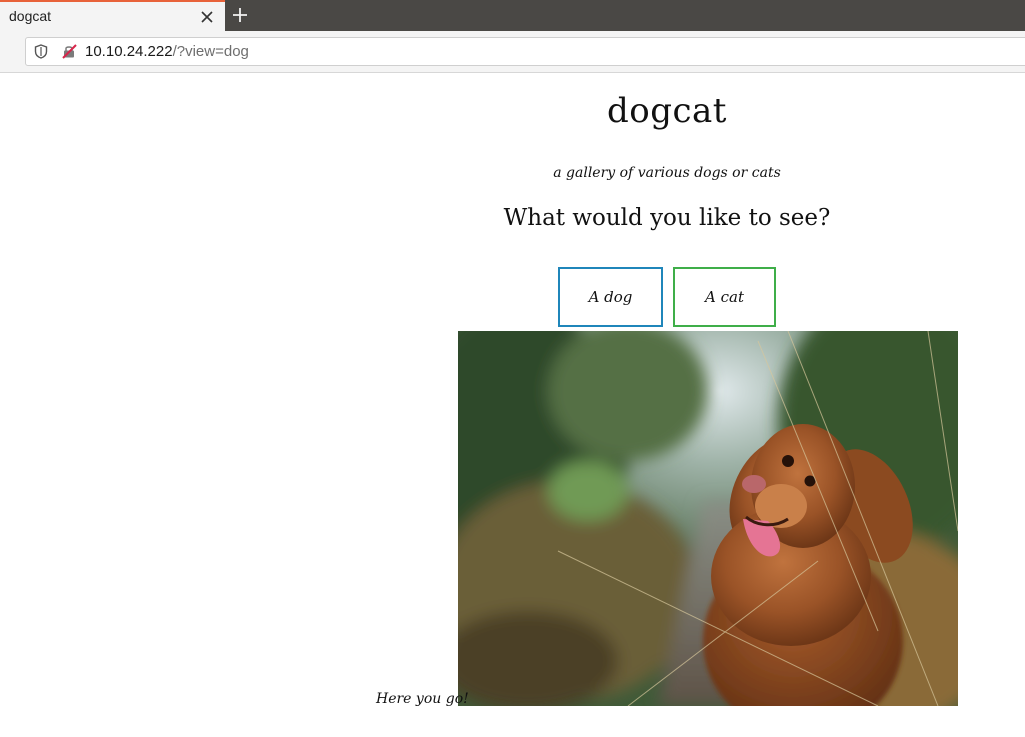 This screenshot has width=1025, height=737. Describe the element at coordinates (512, 15) in the screenshot. I see `tab-bar: dogcat` at that location.